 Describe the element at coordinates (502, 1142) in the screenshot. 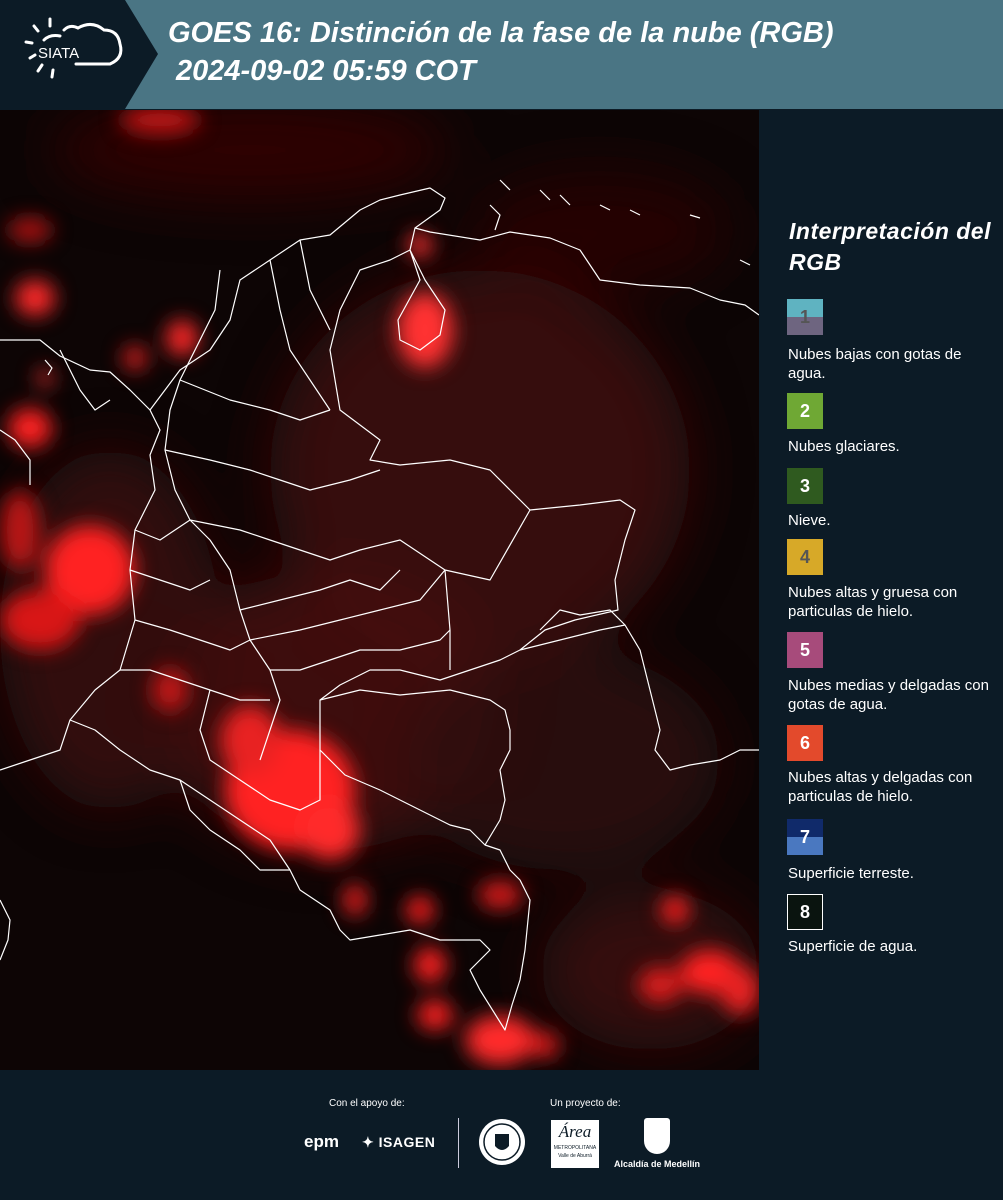

I see `seal-logo` at that location.